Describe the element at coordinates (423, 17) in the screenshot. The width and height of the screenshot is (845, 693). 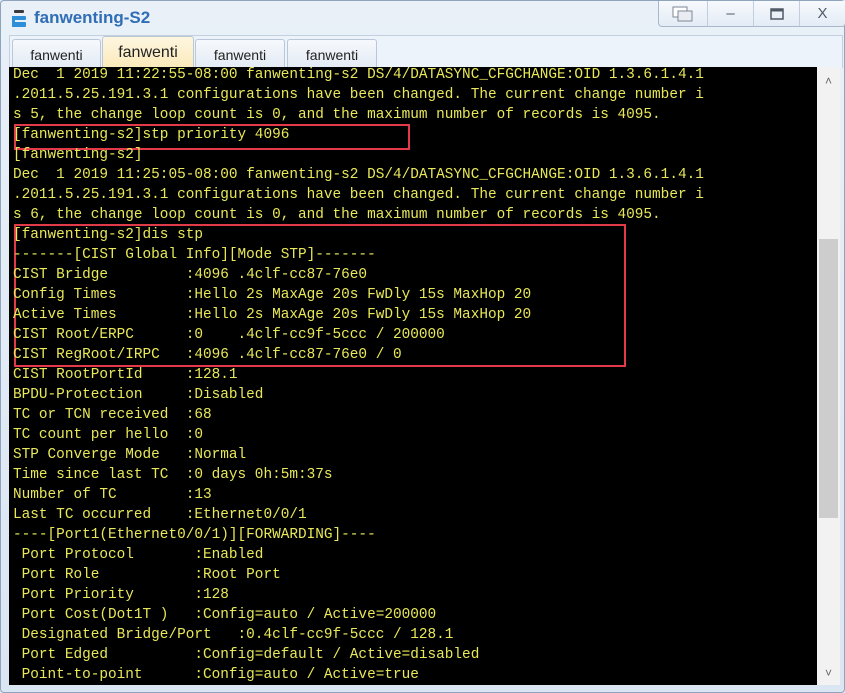
I see `title-bar: fanwenting-S2 – X` at that location.